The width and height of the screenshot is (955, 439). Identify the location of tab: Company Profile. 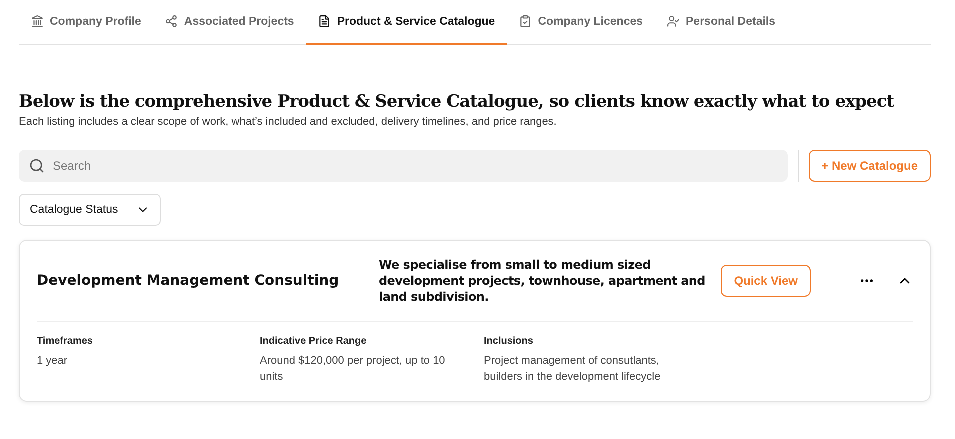
(86, 22).